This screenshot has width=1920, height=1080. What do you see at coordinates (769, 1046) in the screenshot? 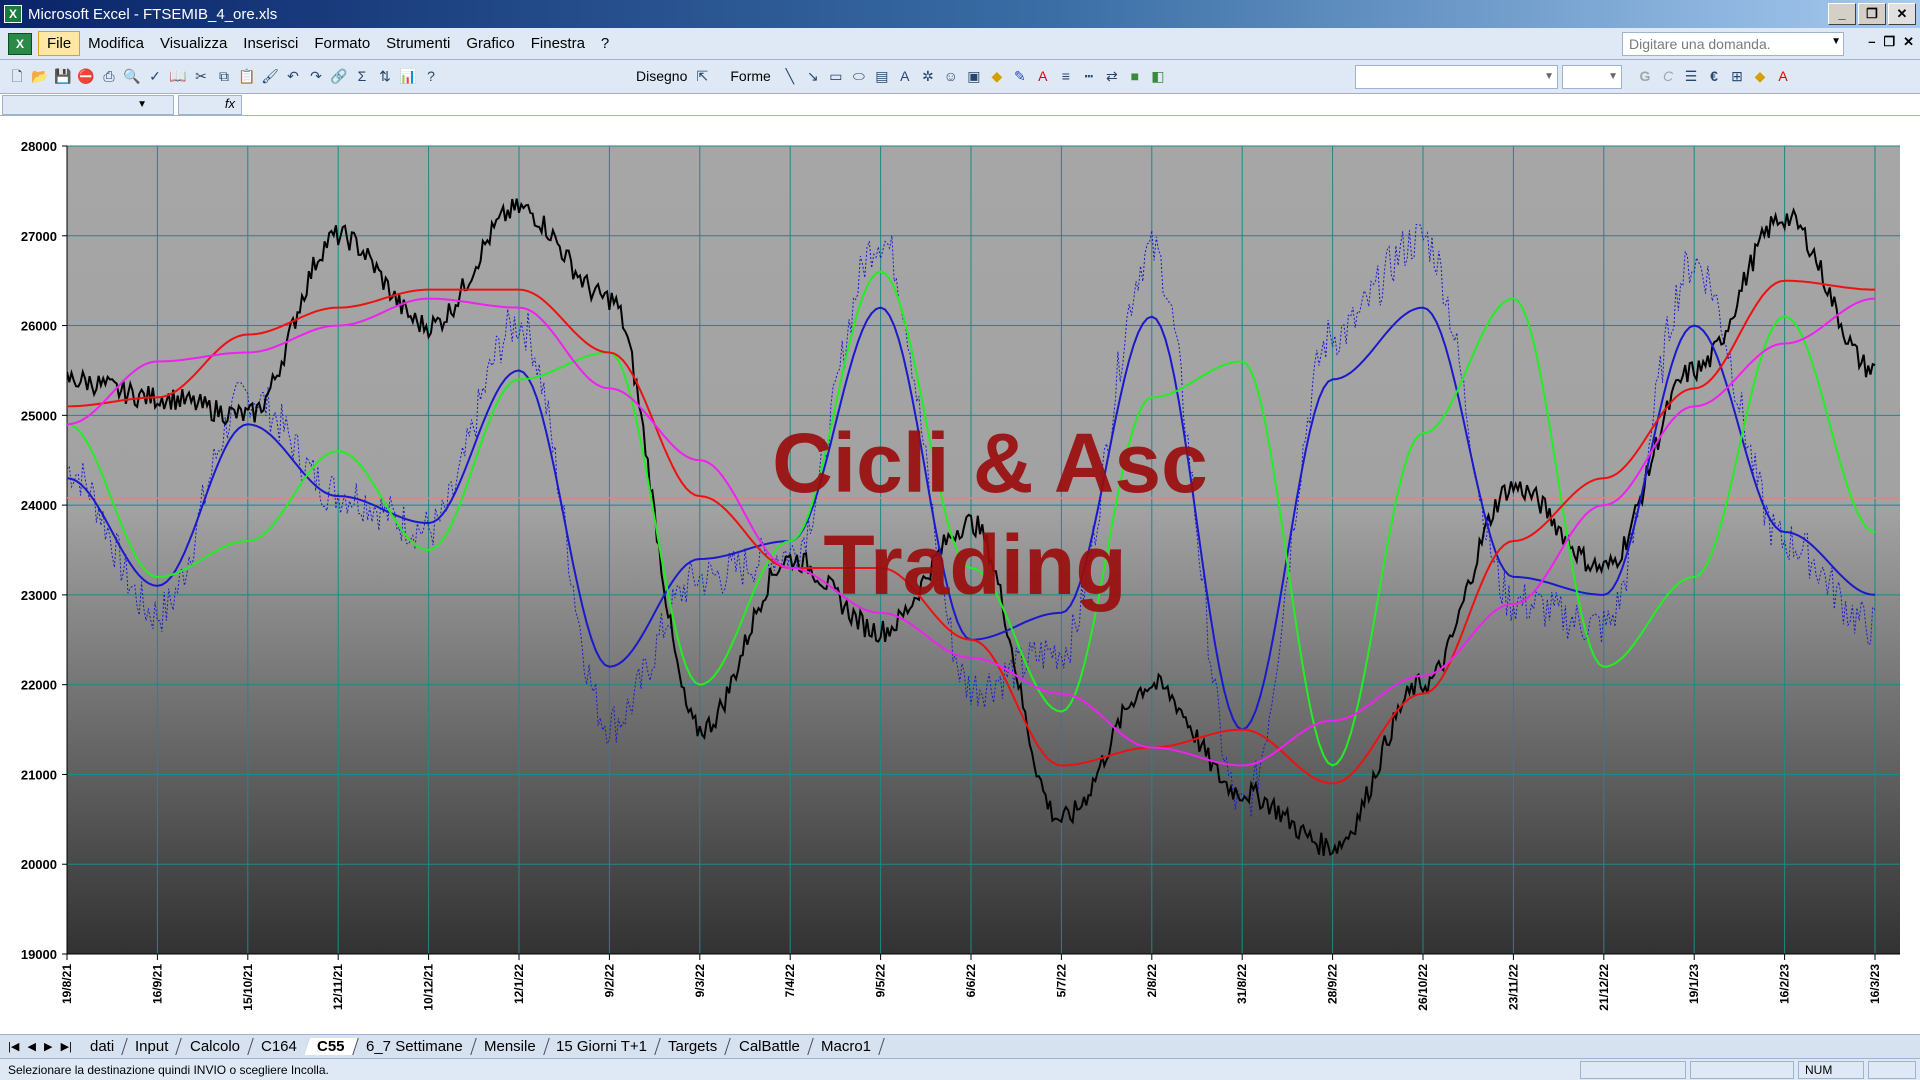
I see `tab-calbattle: CalBattle` at bounding box center [769, 1046].